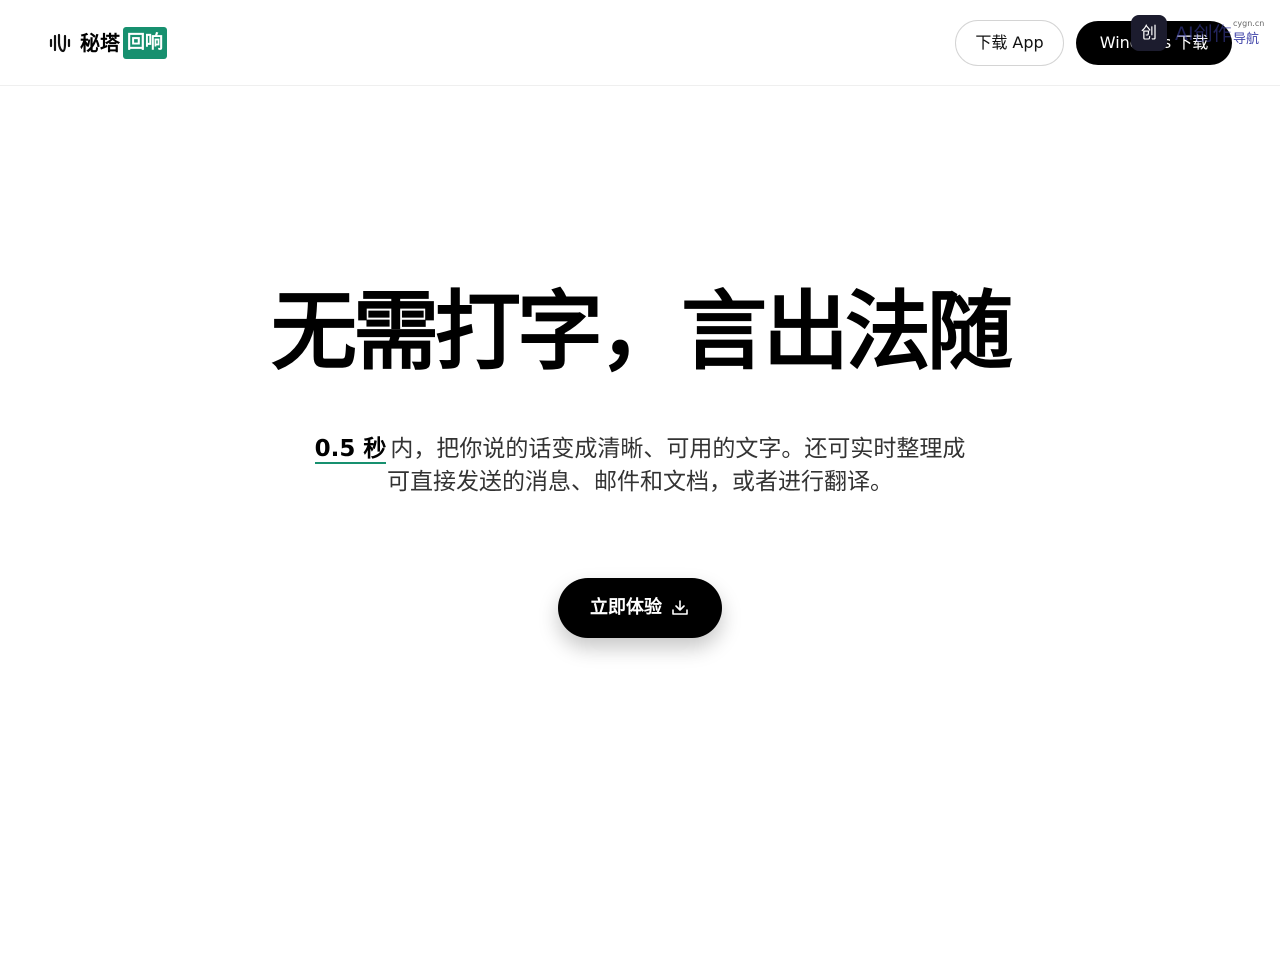 The height and width of the screenshot is (960, 1280). Describe the element at coordinates (640, 482) in the screenshot. I see `subtitle-line-2: 可直接发送的消息、邮件和文档，或者进行翻译。` at that location.